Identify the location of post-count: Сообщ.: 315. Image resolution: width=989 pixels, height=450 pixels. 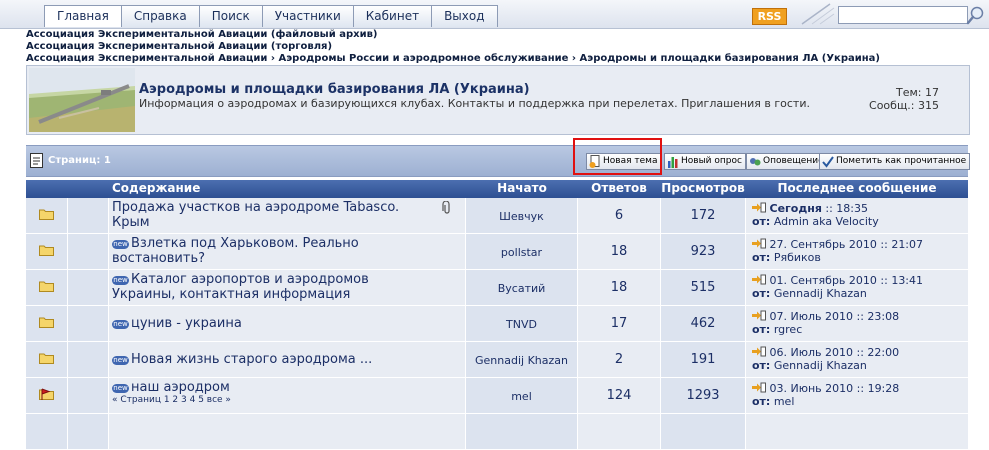
(904, 105).